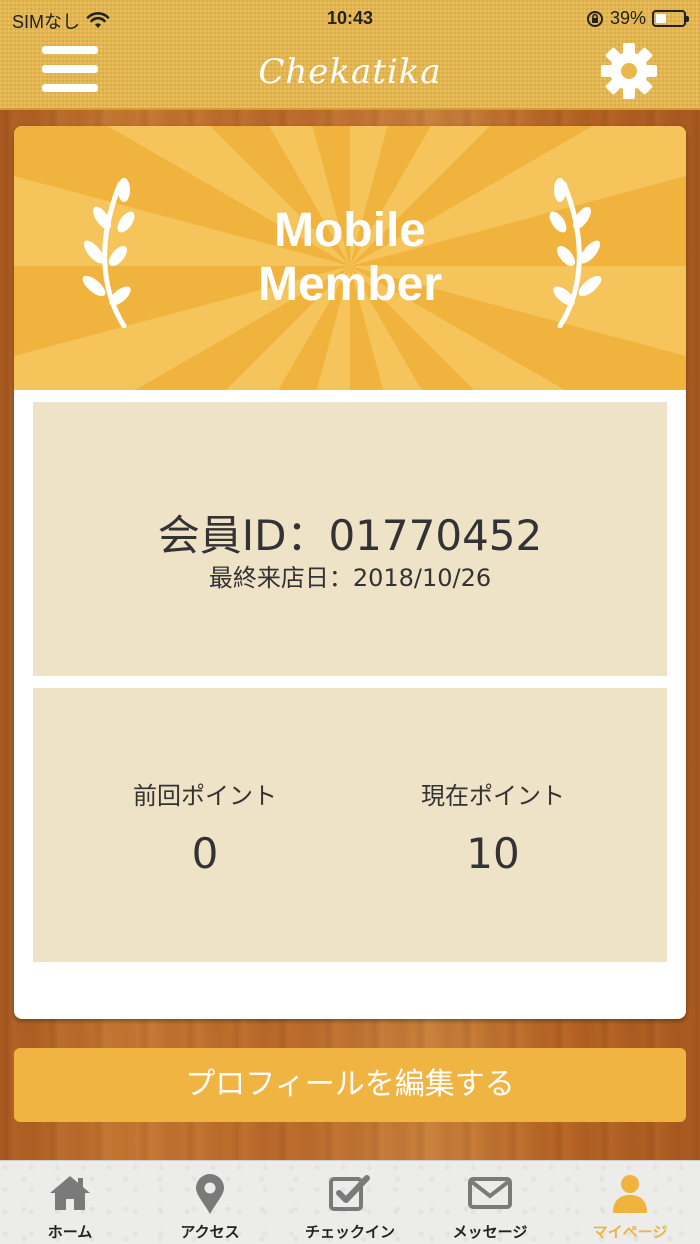  Describe the element at coordinates (493, 853) in the screenshot. I see `current-points-value: 10` at that location.